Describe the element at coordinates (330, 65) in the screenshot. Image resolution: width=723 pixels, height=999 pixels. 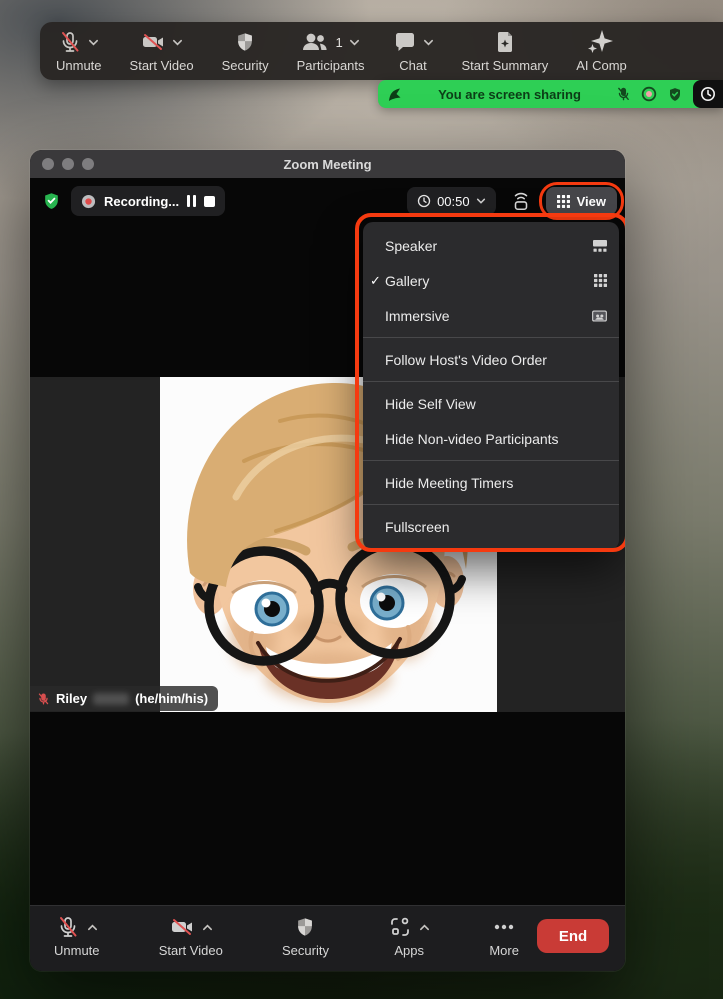
I see `participants-label: Participants` at that location.